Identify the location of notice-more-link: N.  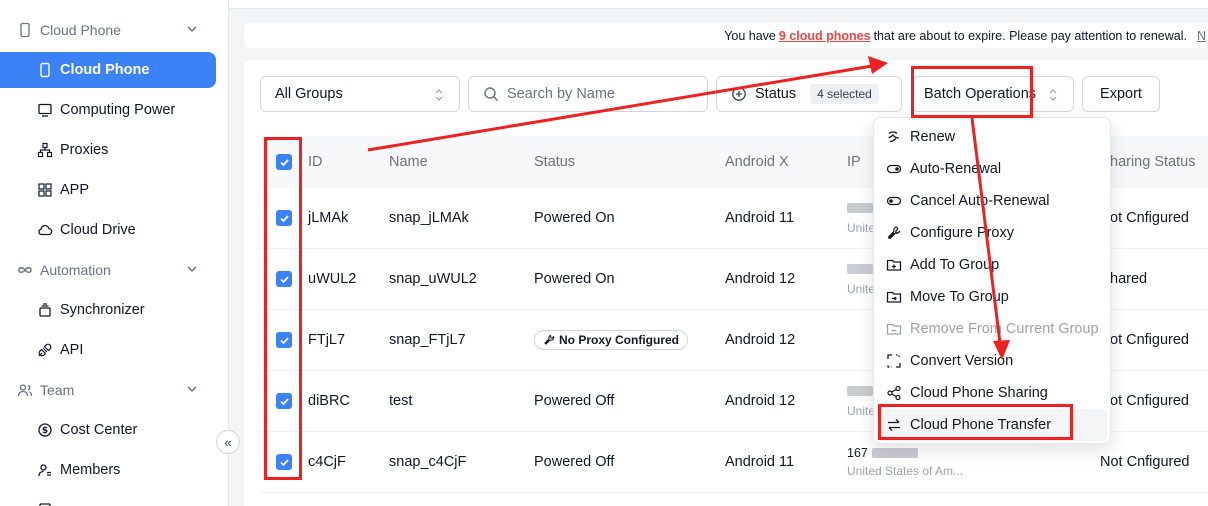
(1201, 36).